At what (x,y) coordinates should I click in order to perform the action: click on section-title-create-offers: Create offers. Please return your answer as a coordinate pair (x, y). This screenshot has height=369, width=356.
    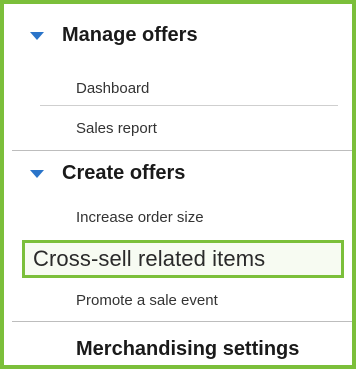
    Looking at the image, I should click on (124, 173).